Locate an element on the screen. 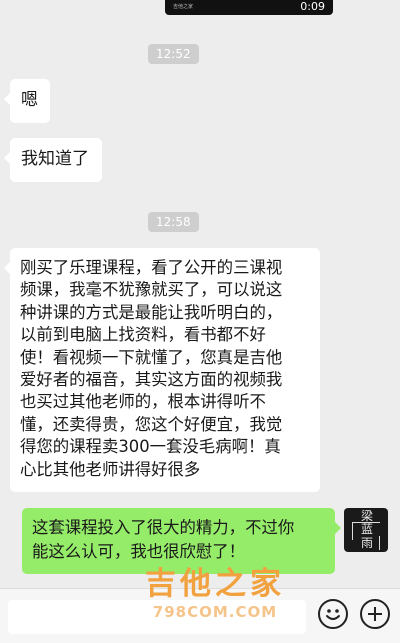 The height and width of the screenshot is (643, 400). avatar-char: 雨 is located at coordinates (367, 543).